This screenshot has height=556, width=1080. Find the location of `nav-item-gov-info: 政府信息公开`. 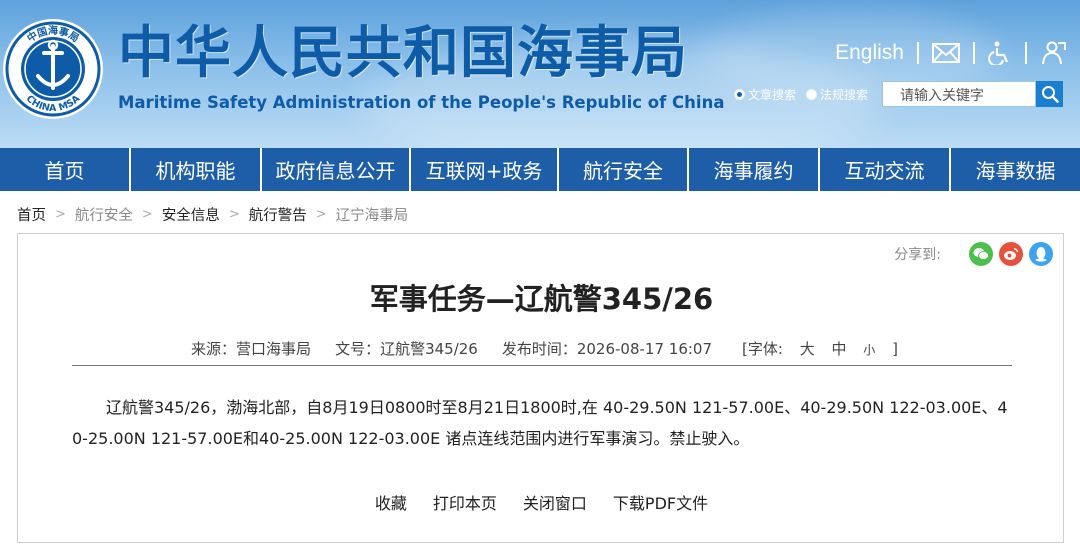

nav-item-gov-info: 政府信息公开 is located at coordinates (336, 169).